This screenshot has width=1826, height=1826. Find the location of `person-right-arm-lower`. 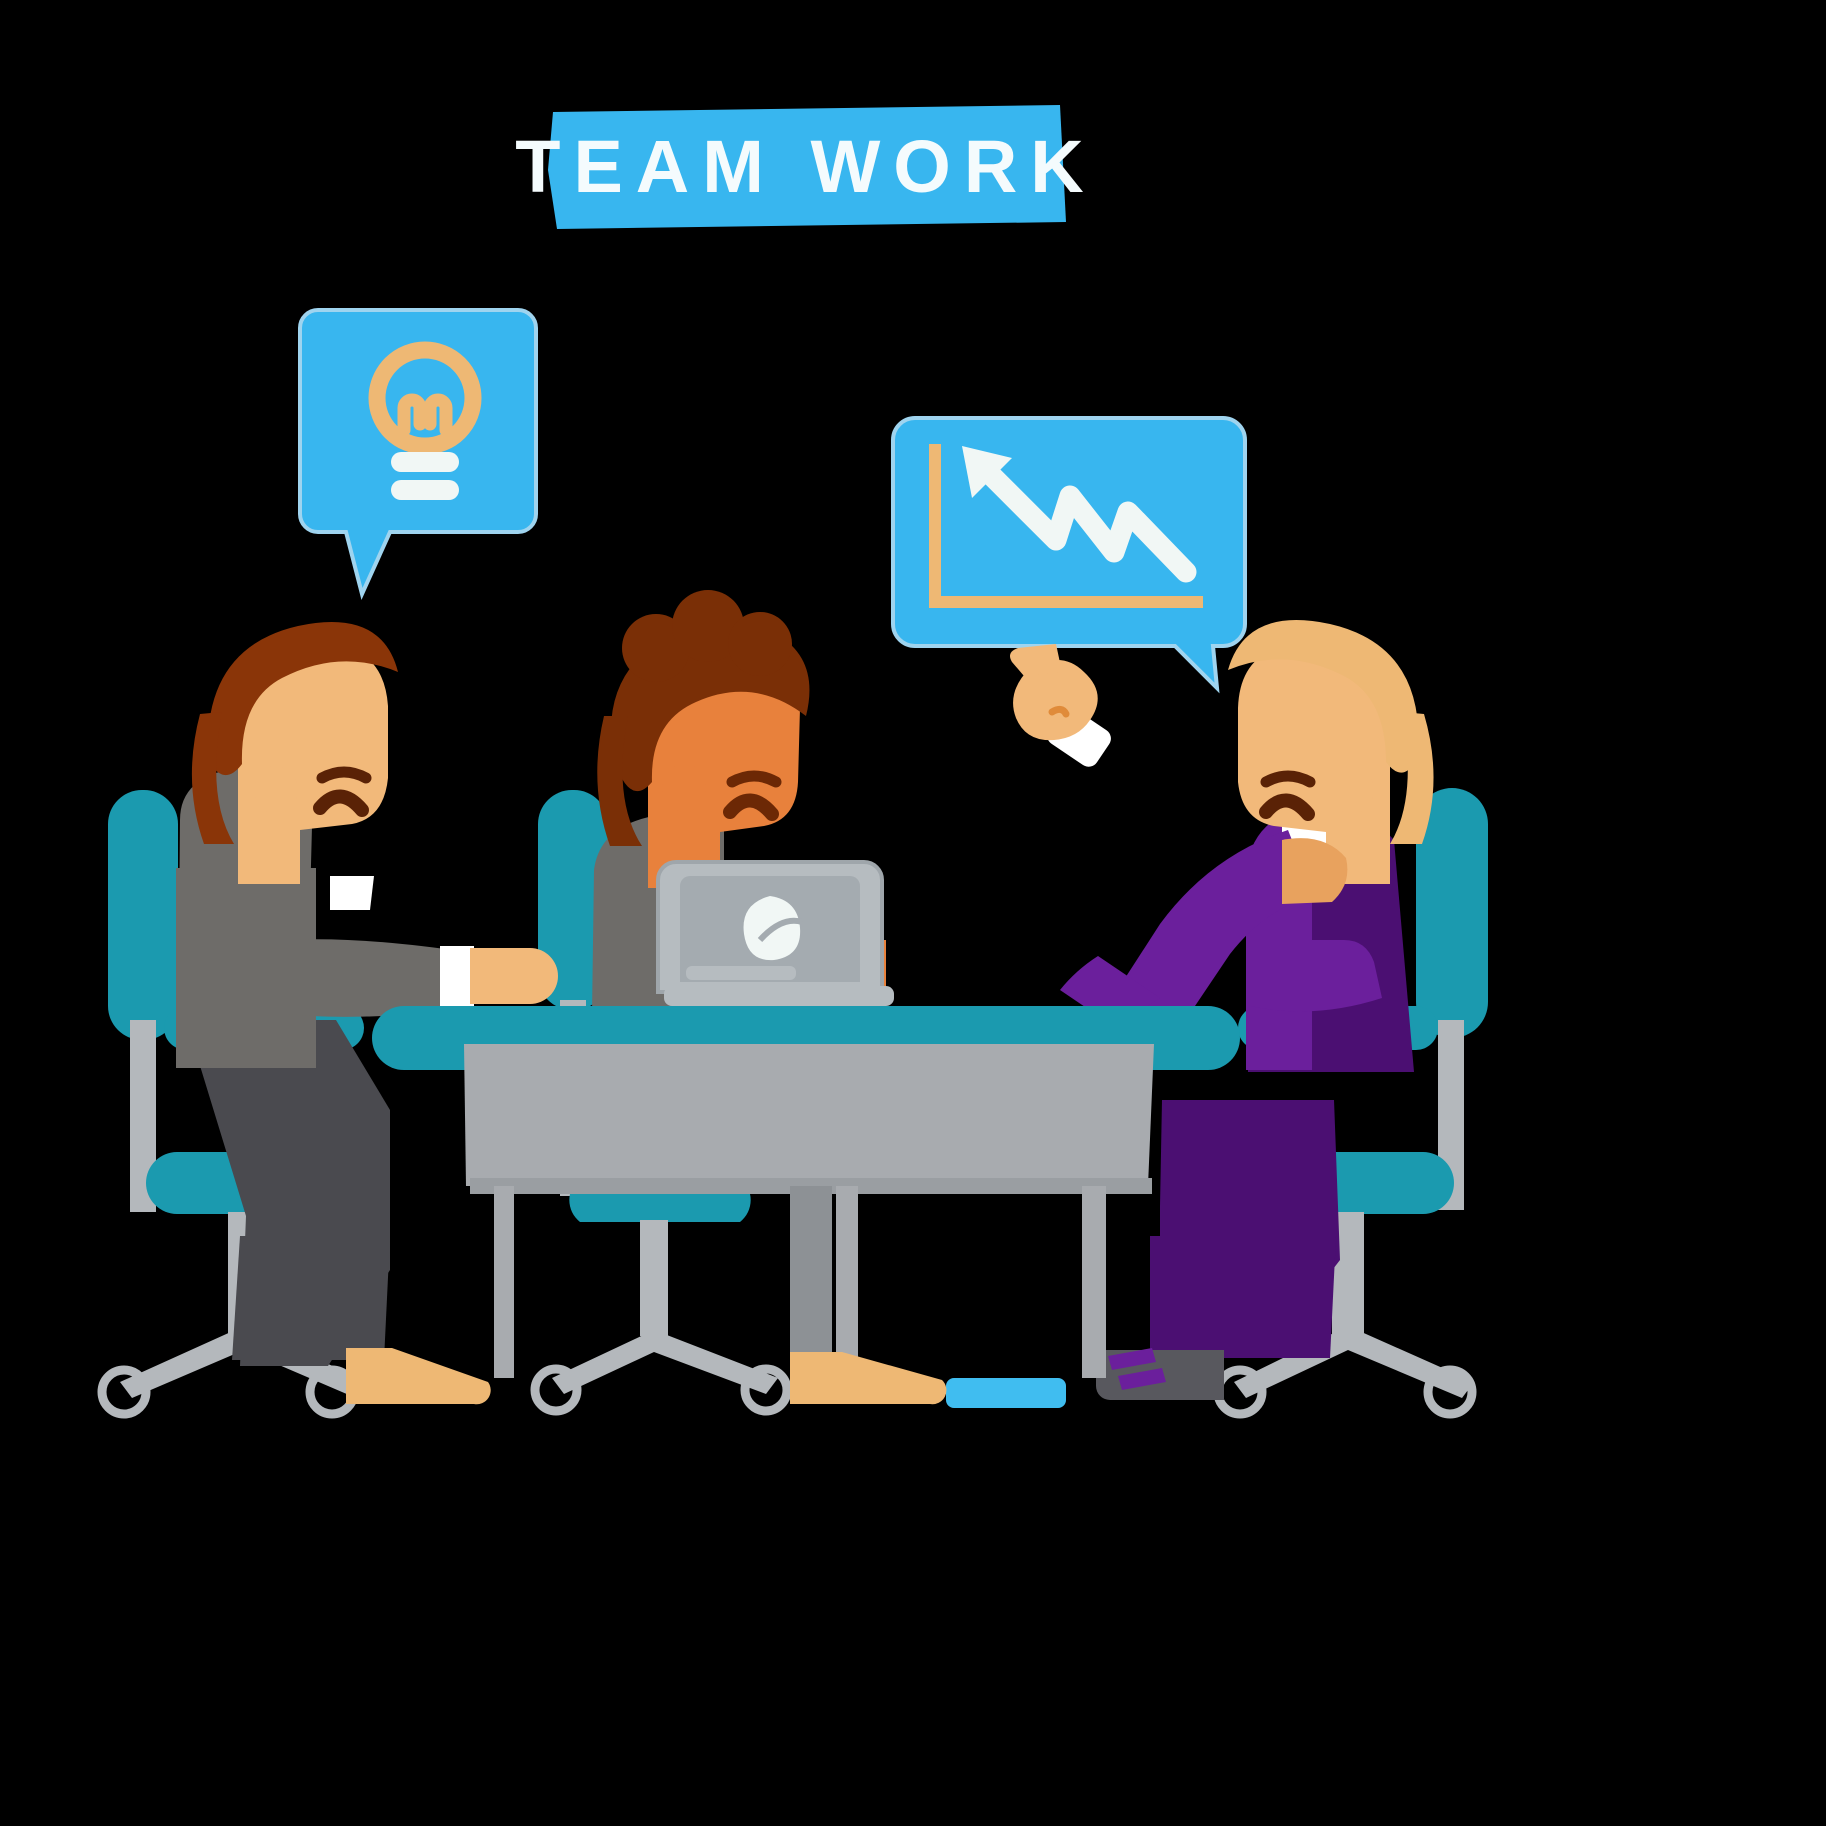

person-right-arm-lower is located at coordinates (1316, 976).